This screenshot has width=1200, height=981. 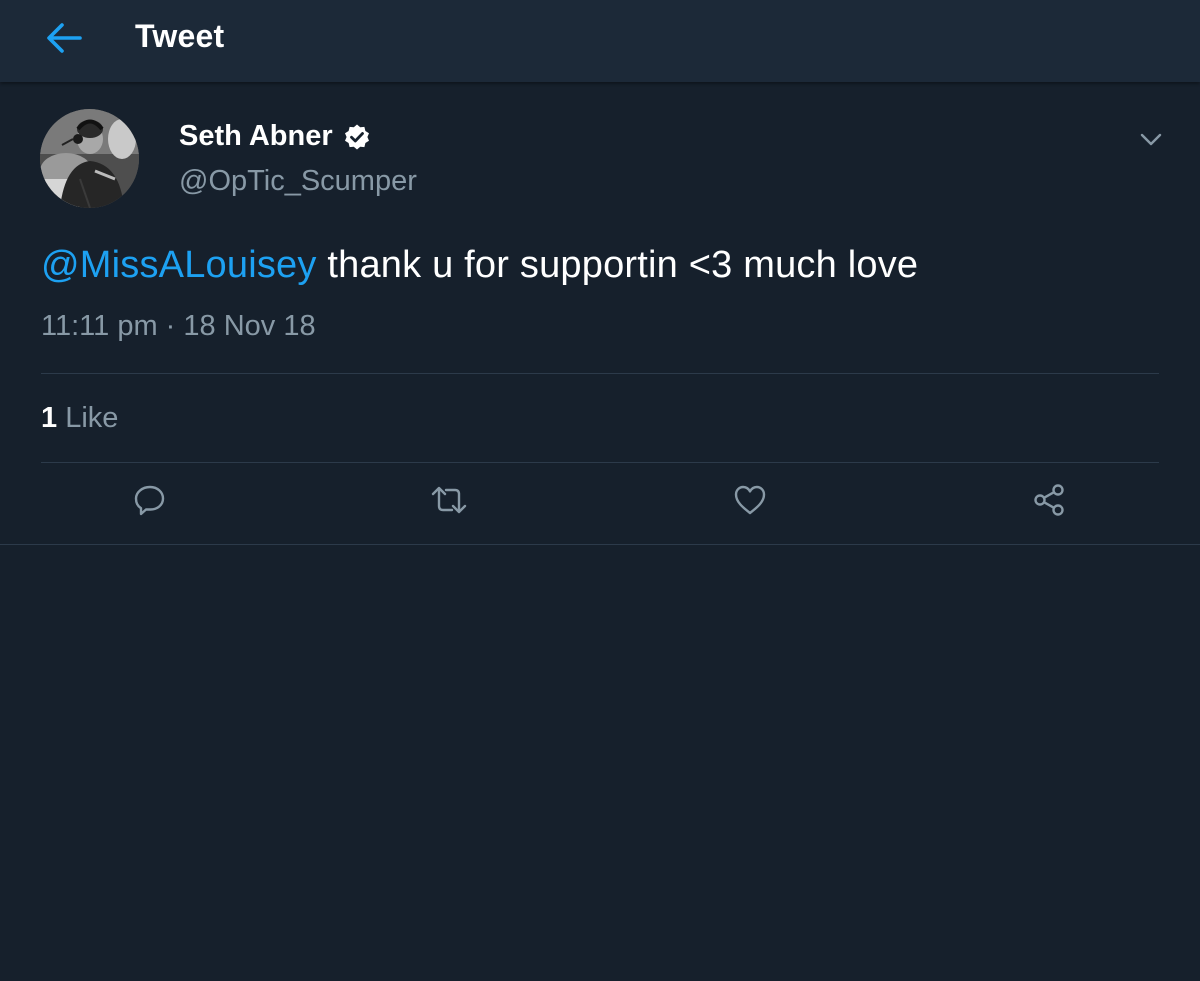 I want to click on tweet-options-button, so click(x=1151, y=142).